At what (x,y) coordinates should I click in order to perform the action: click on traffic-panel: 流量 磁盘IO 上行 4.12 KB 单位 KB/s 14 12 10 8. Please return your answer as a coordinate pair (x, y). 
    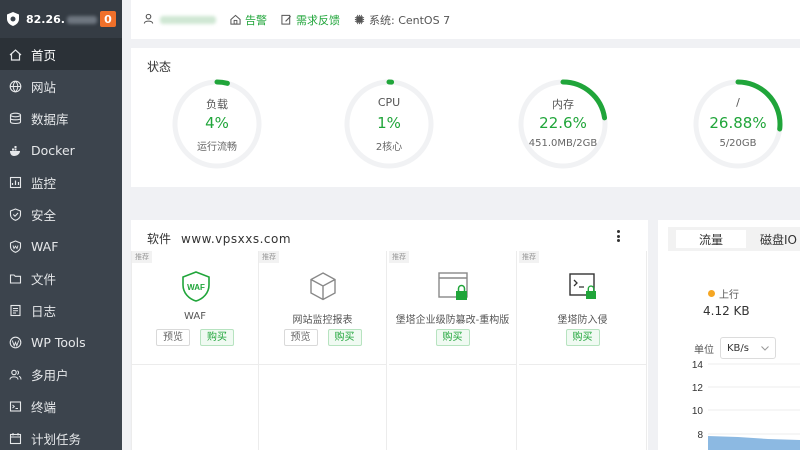
    Looking at the image, I should click on (729, 335).